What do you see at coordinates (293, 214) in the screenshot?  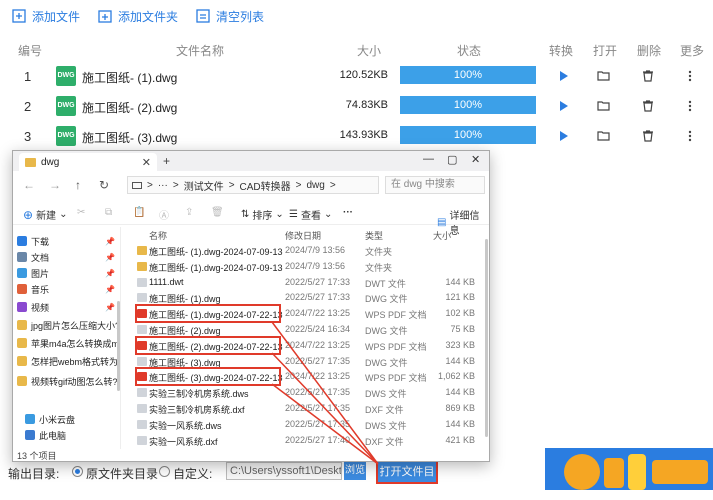 I see `view-icon: ☰` at bounding box center [293, 214].